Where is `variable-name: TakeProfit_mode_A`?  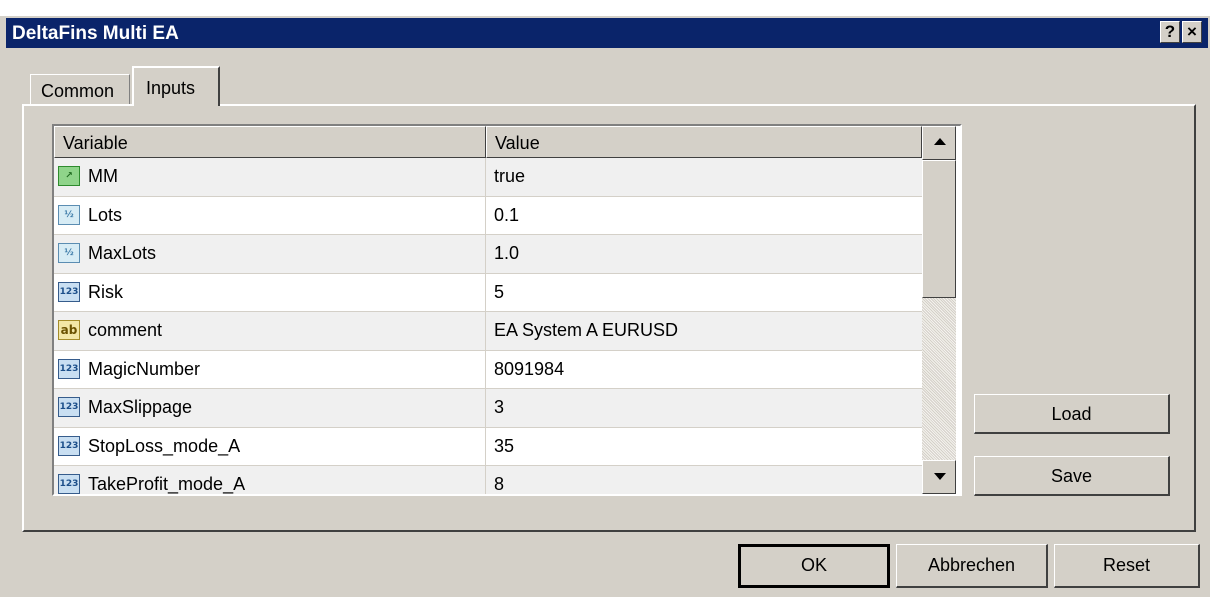 variable-name: TakeProfit_mode_A is located at coordinates (167, 484).